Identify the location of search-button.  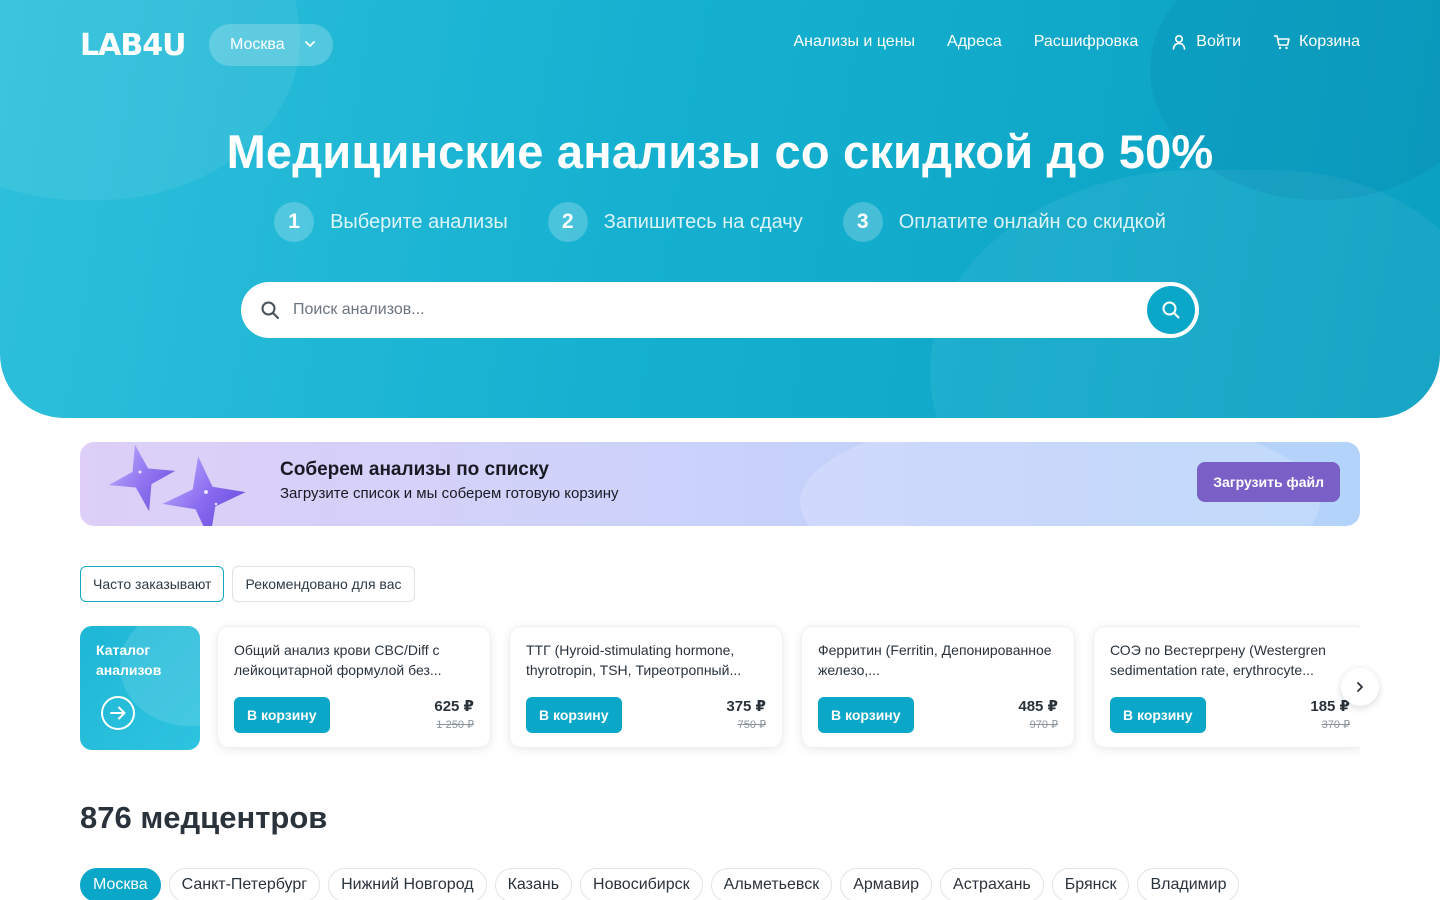
(1171, 310).